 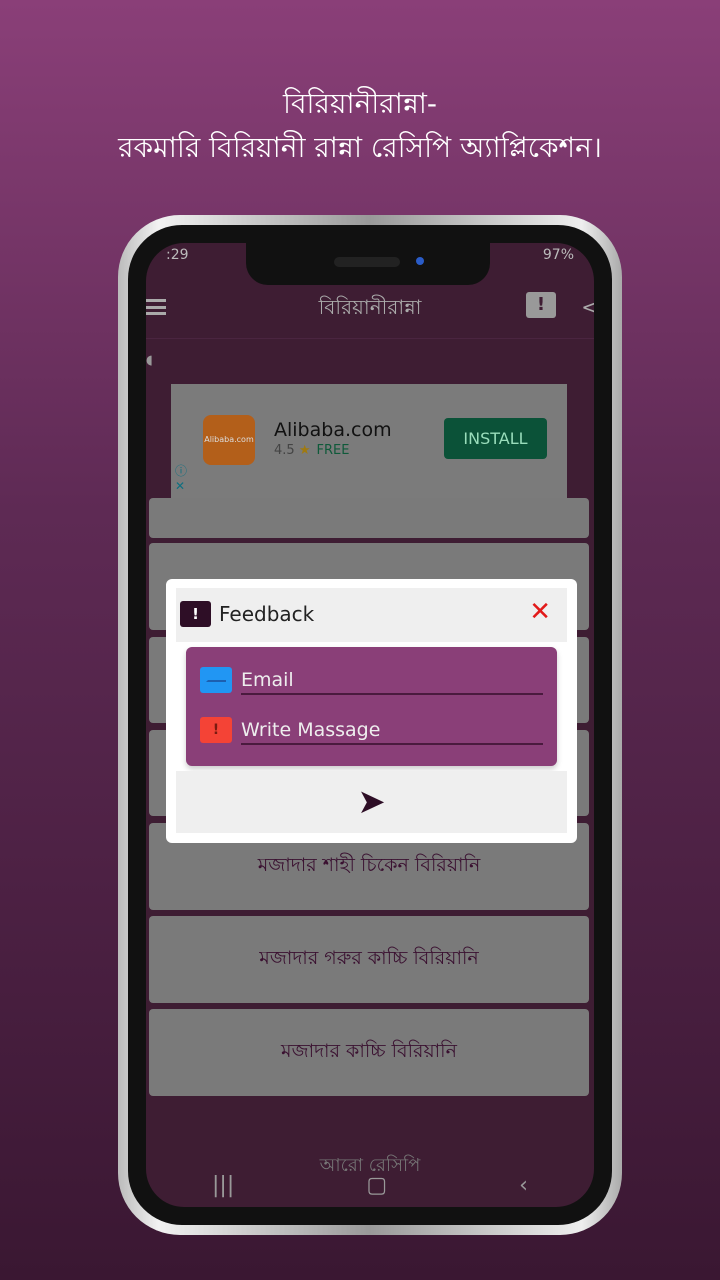 I want to click on recipe-title: মজাদার কাচ্চি বিরিয়ানি, so click(x=369, y=1050).